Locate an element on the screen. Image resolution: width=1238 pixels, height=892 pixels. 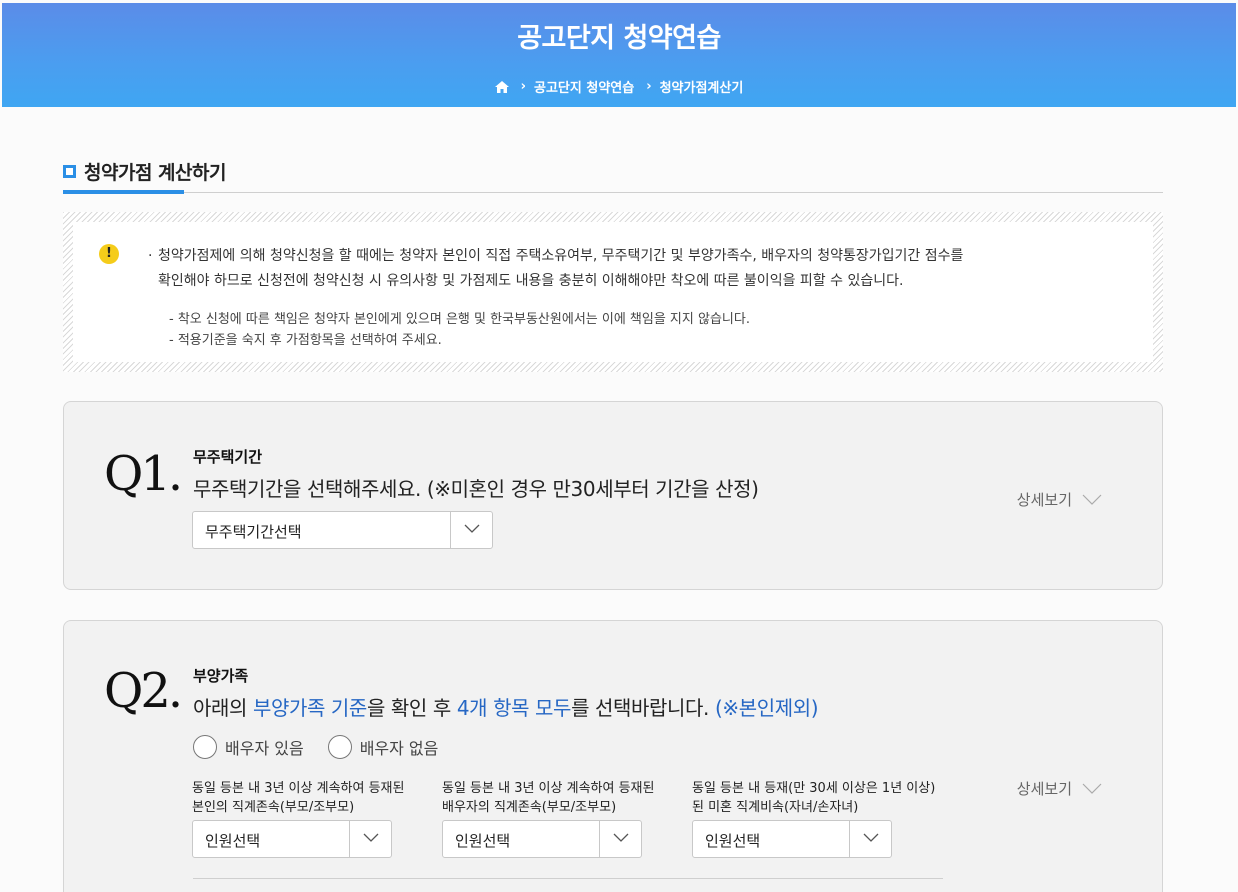
breadcrumb-item-calculator: 청약가점계산기 is located at coordinates (702, 86).